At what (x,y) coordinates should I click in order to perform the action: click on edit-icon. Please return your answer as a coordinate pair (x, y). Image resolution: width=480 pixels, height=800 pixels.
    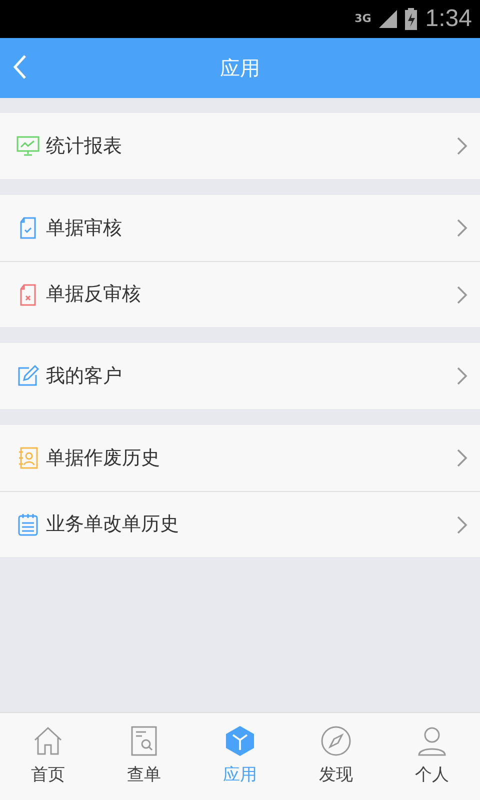
    Looking at the image, I should click on (28, 376).